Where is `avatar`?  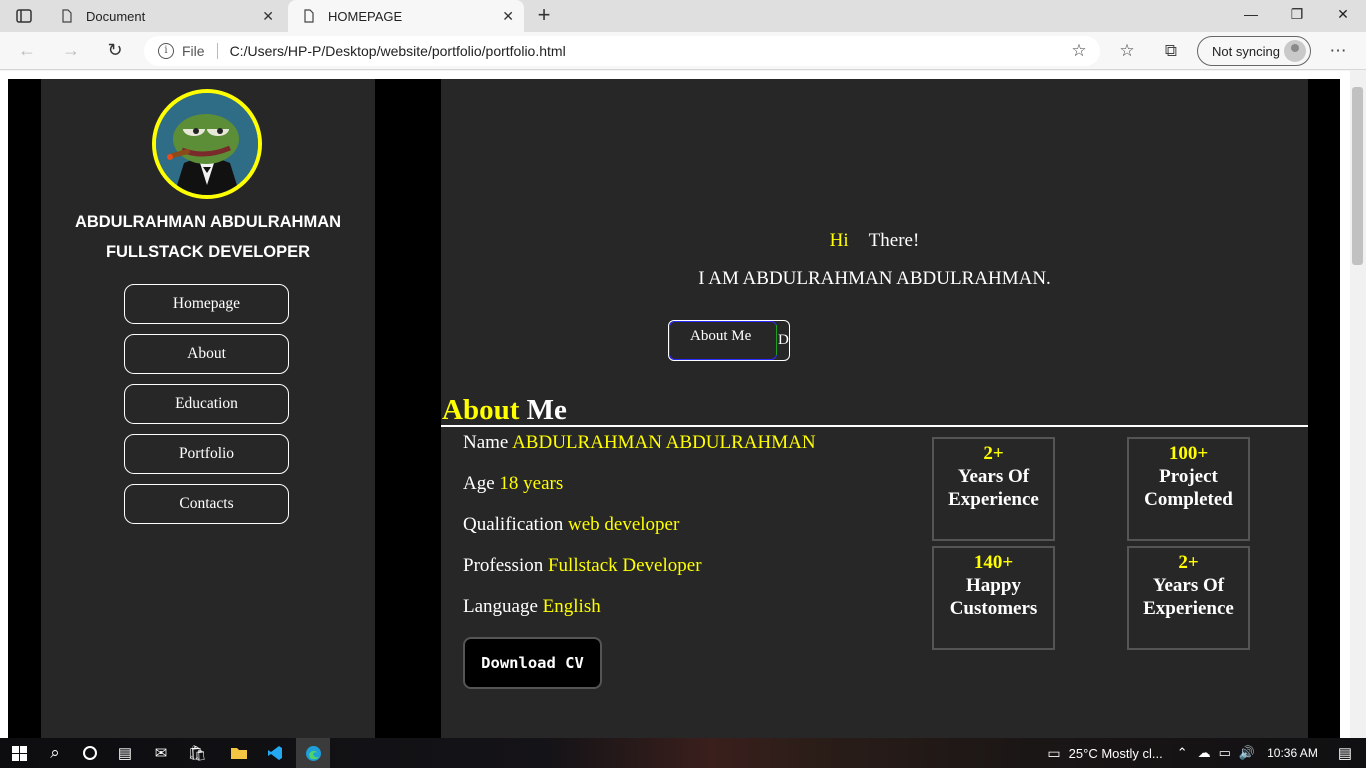 avatar is located at coordinates (207, 144).